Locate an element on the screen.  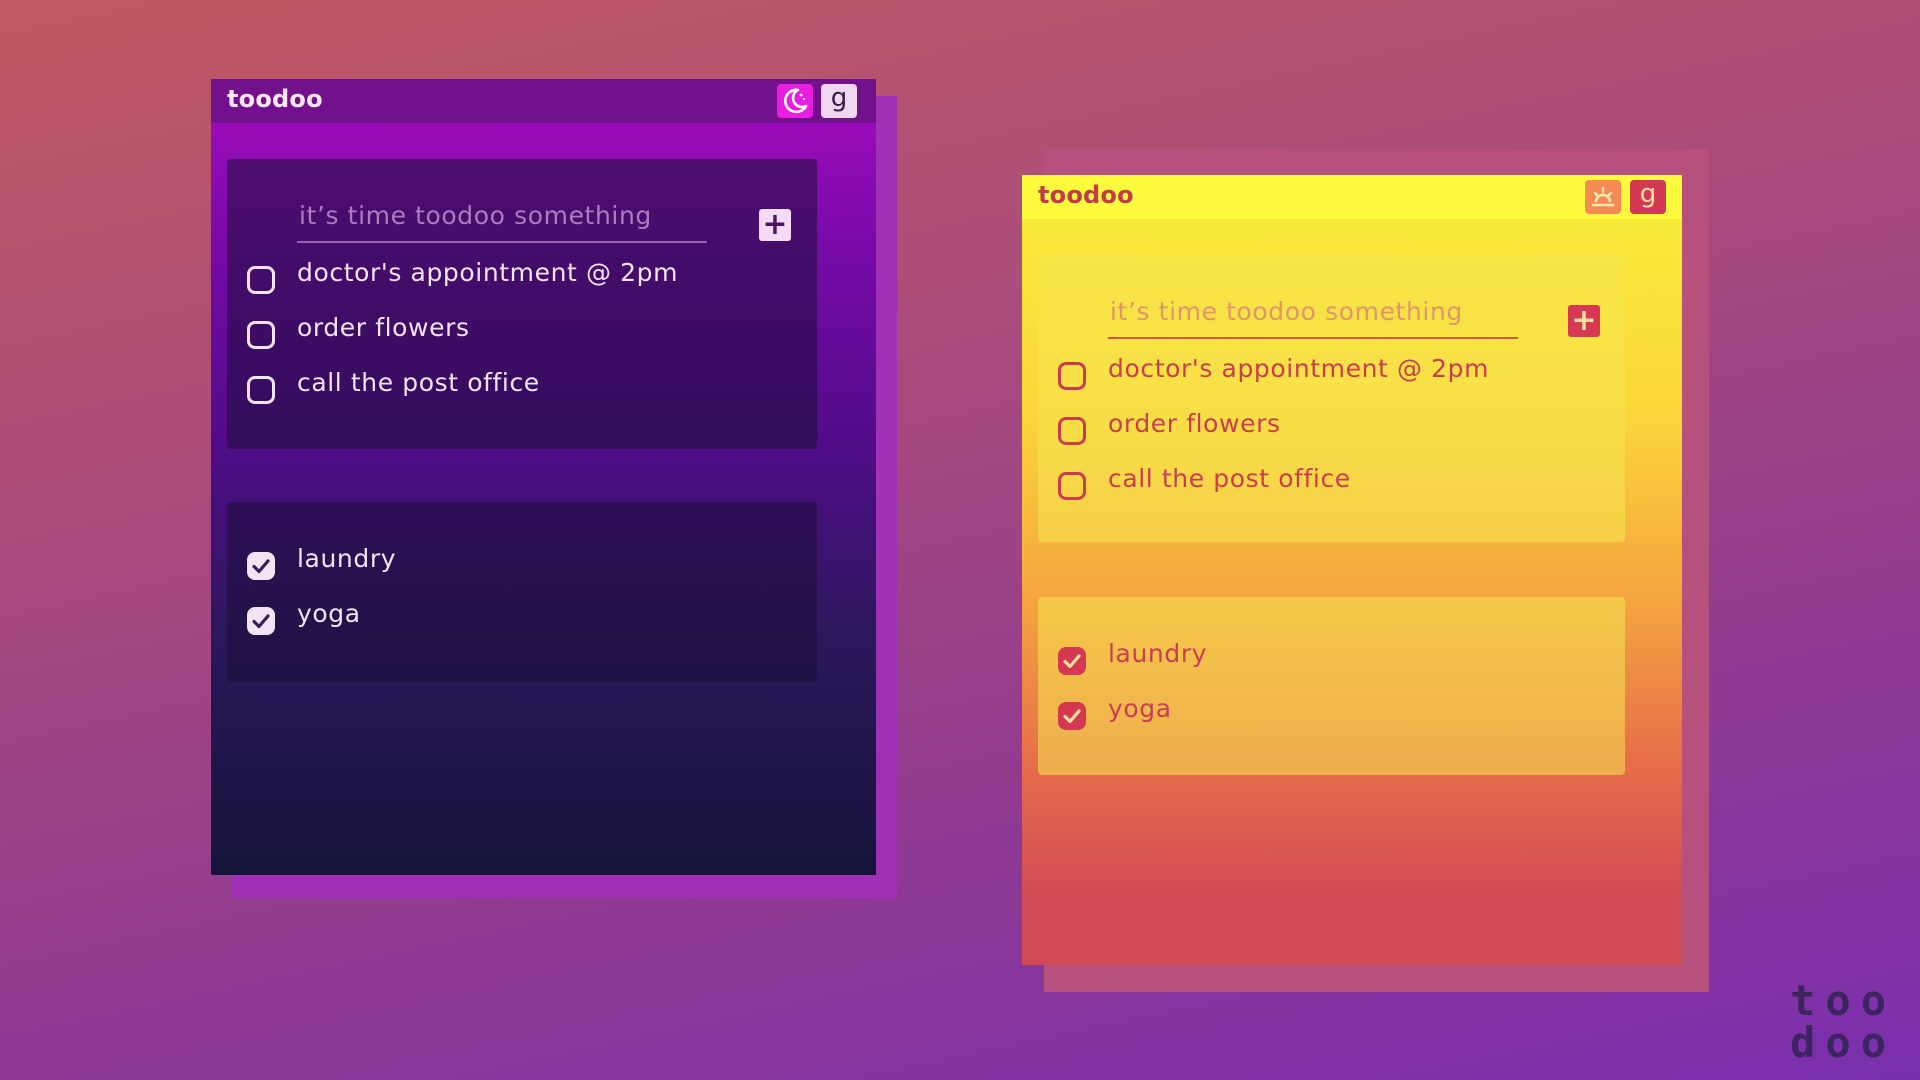
brand-logo: too doo is located at coordinates (1843, 1022).